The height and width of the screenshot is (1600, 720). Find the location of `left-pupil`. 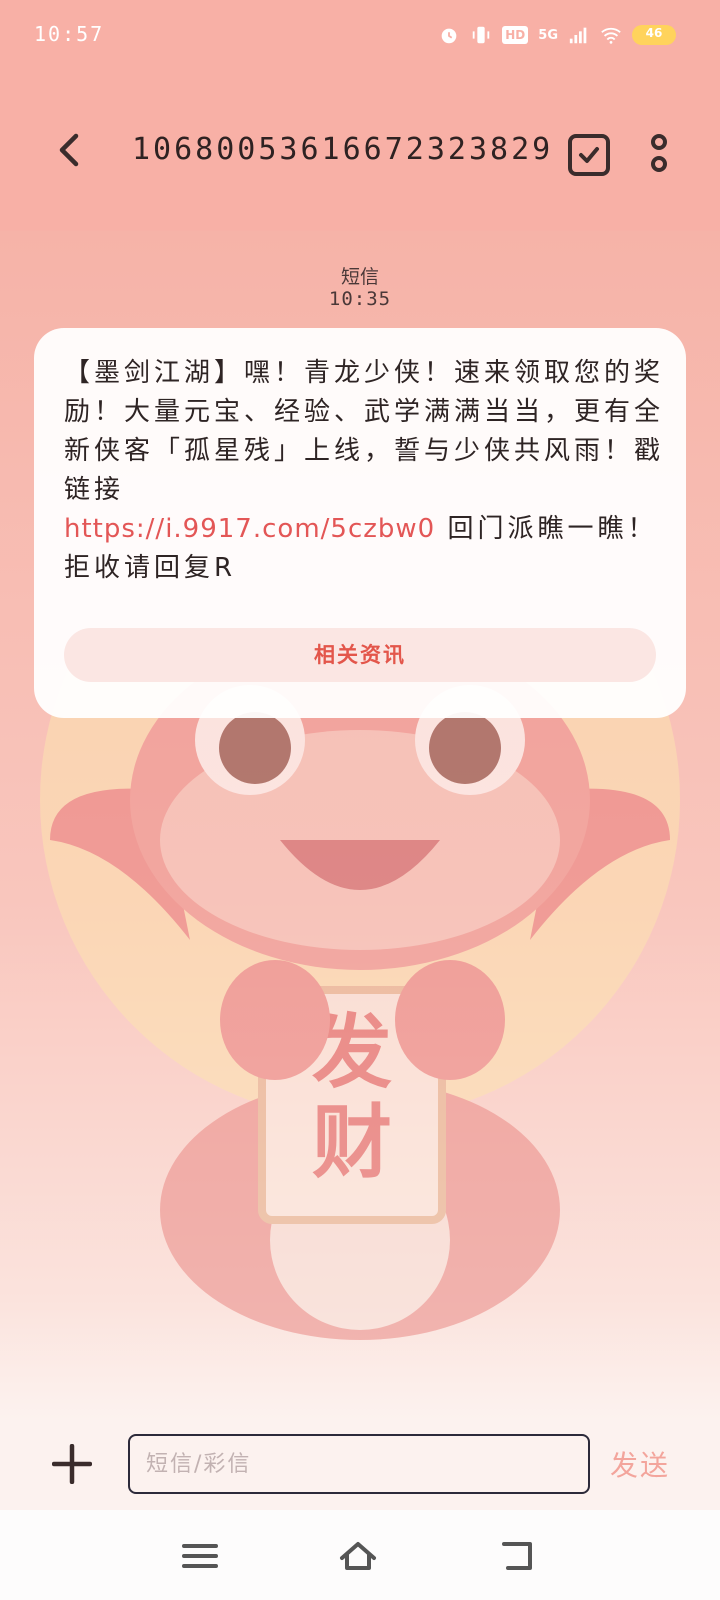

left-pupil is located at coordinates (255, 748).